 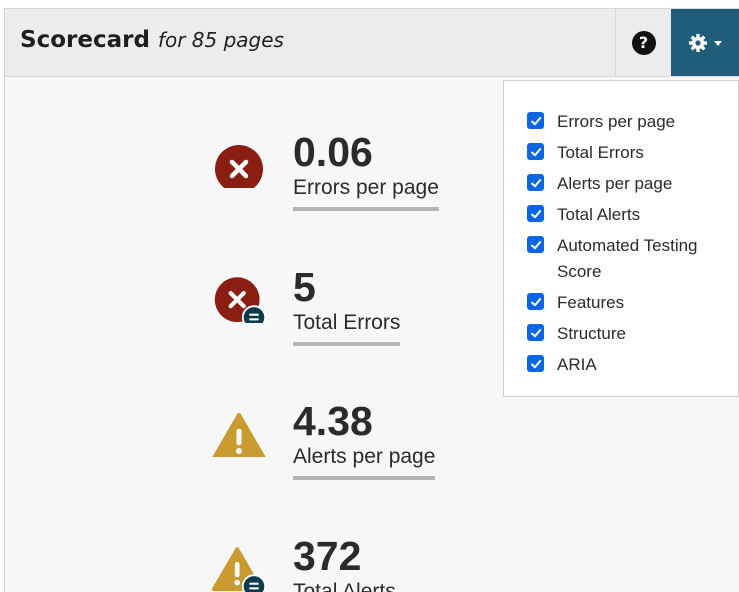 What do you see at coordinates (627, 365) in the screenshot?
I see `option-aria: ARIA` at bounding box center [627, 365].